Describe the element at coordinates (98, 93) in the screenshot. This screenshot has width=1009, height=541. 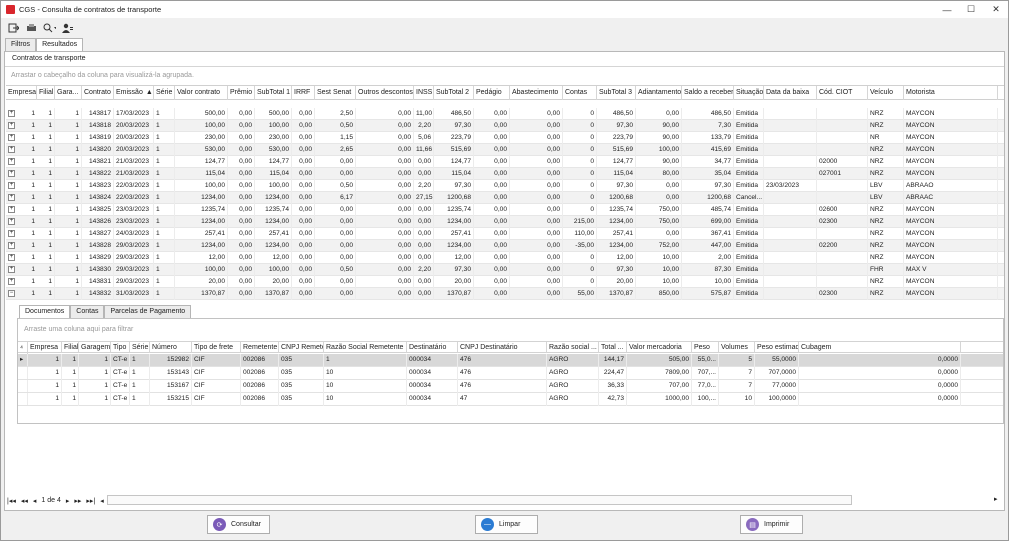
I see `column-header: Contrato` at that location.